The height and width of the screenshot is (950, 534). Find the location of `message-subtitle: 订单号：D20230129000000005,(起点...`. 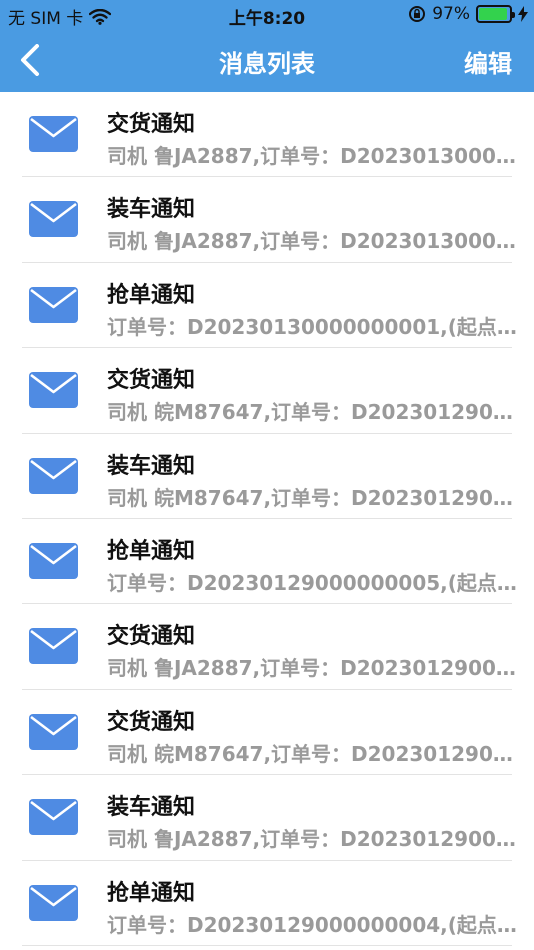

message-subtitle: 订单号：D20230129000000005,(起点... is located at coordinates (312, 582).